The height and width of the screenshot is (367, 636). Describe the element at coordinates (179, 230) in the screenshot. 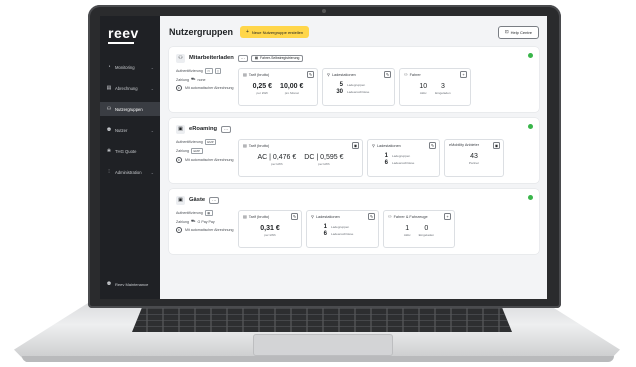

I see `billing-icon: €` at that location.